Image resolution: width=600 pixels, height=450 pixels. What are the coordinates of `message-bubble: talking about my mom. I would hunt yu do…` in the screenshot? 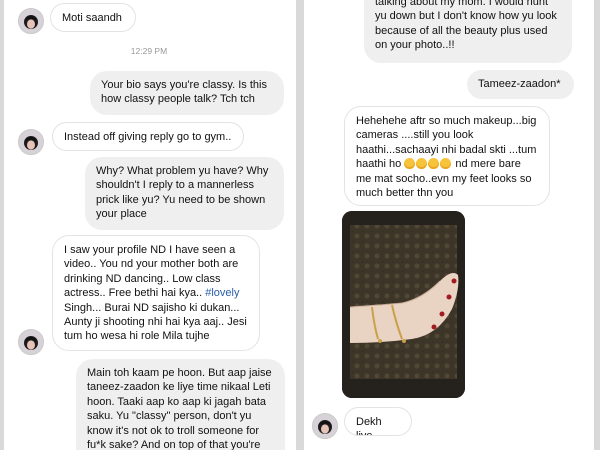 It's located at (468, 31).